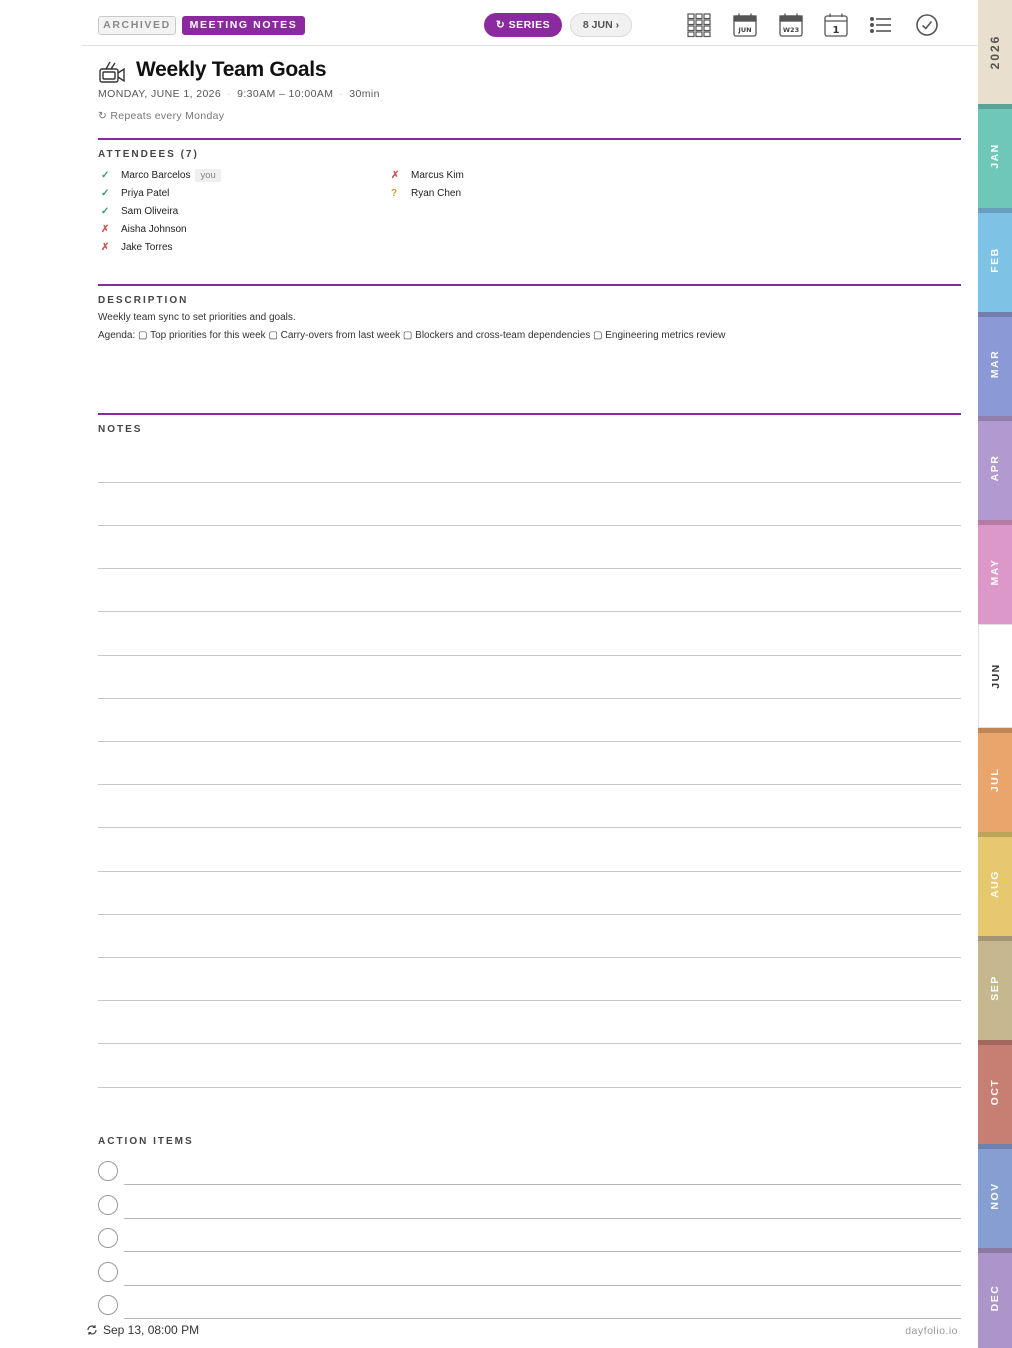 The image size is (1012, 1348). I want to click on attendee-row: ✓ Marco Barcelos you, so click(161, 175).